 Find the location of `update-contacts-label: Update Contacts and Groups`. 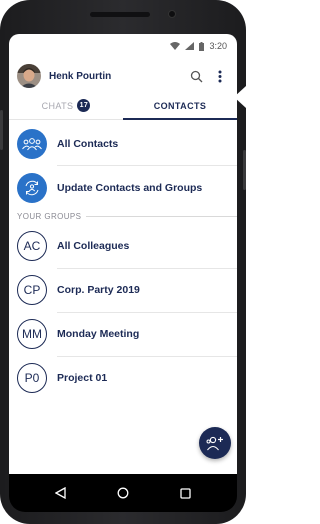

update-contacts-label: Update Contacts and Groups is located at coordinates (130, 188).